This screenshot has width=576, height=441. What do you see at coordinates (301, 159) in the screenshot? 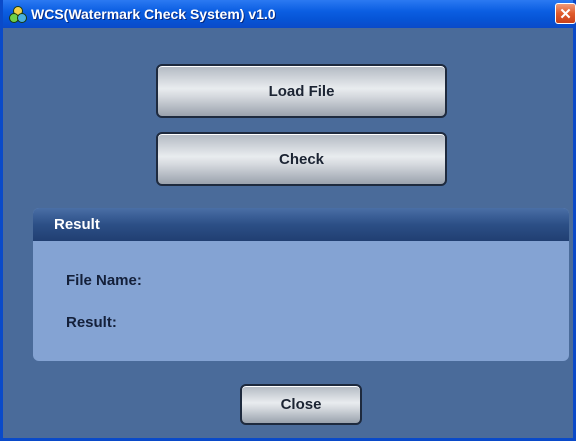
I see `check-button: Check` at bounding box center [301, 159].